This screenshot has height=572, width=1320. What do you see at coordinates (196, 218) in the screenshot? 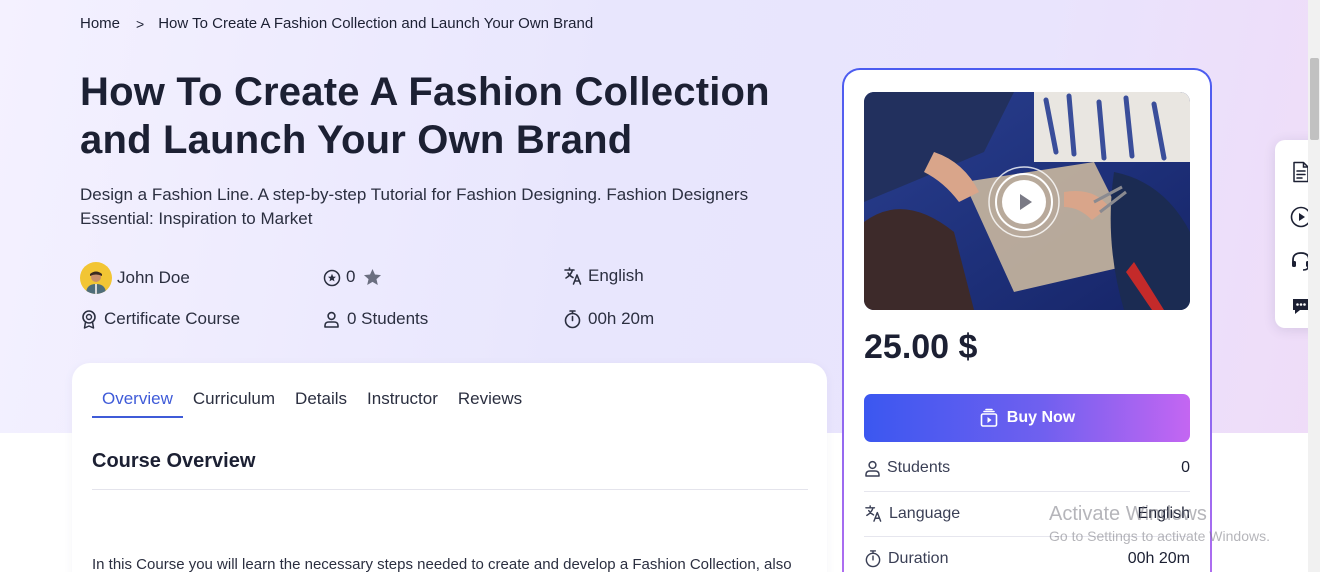
I see `course-subtitle-line2: Essential: Inspiration to Market` at bounding box center [196, 218].